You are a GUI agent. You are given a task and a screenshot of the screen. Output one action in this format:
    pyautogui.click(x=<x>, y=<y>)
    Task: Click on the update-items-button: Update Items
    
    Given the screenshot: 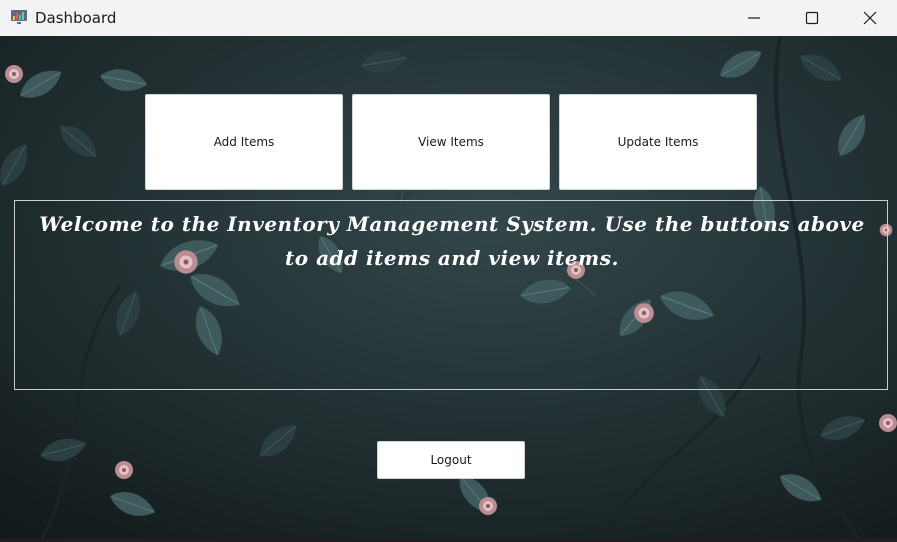 What is the action you would take?
    pyautogui.click(x=658, y=142)
    